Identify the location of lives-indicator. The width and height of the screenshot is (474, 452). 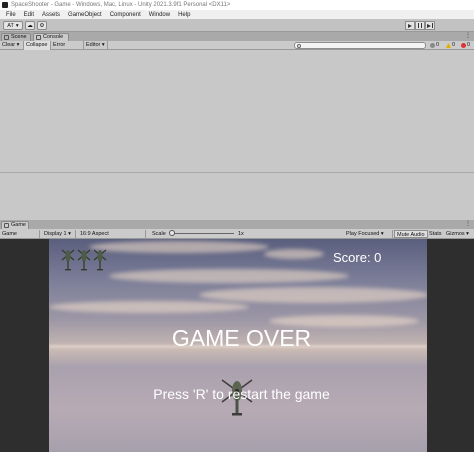
(84, 260).